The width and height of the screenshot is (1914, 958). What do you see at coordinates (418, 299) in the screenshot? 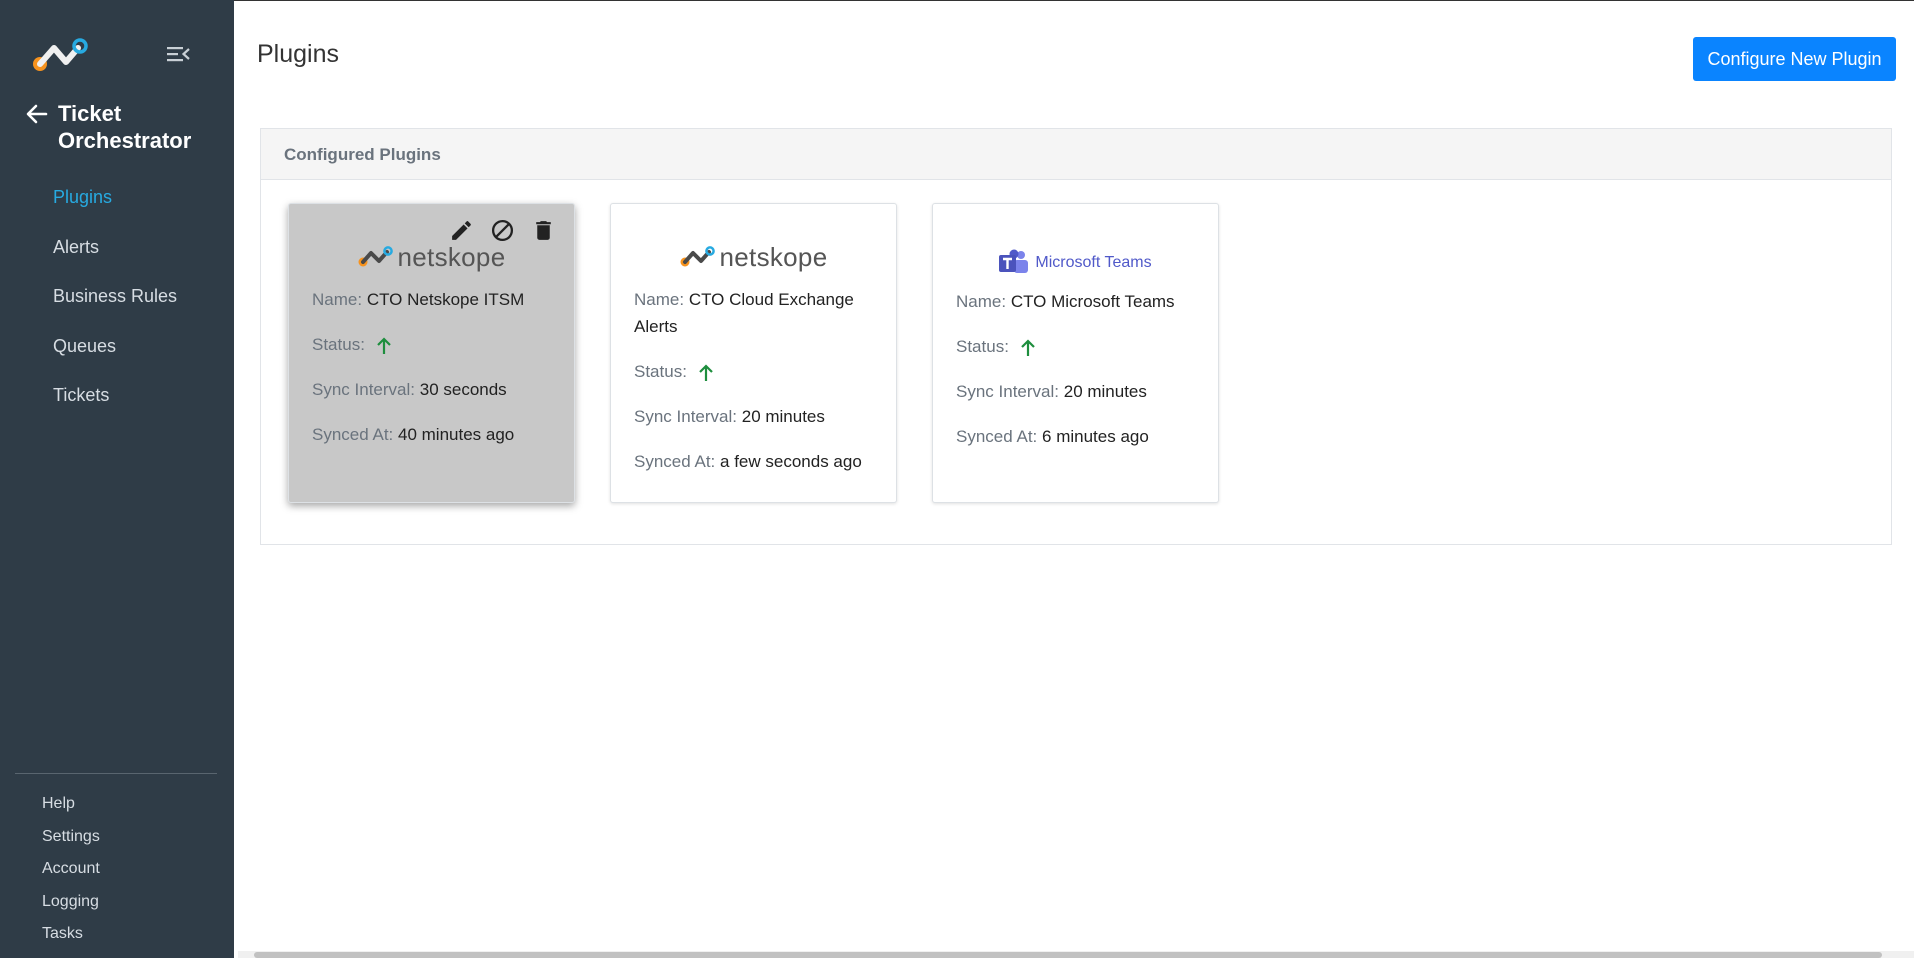
I see `plugin-name: Name: CTO Netskope ITSM` at bounding box center [418, 299].